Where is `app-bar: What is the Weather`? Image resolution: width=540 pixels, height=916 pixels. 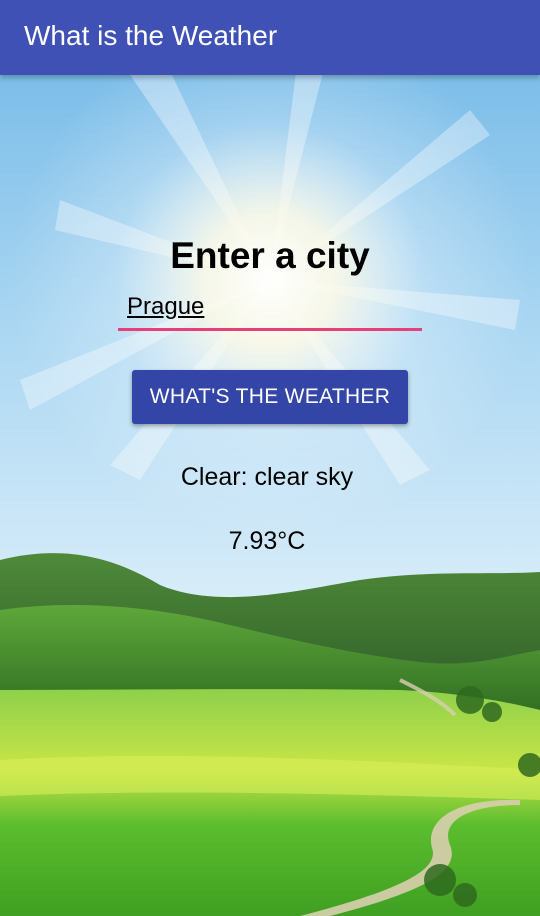 app-bar: What is the Weather is located at coordinates (270, 37).